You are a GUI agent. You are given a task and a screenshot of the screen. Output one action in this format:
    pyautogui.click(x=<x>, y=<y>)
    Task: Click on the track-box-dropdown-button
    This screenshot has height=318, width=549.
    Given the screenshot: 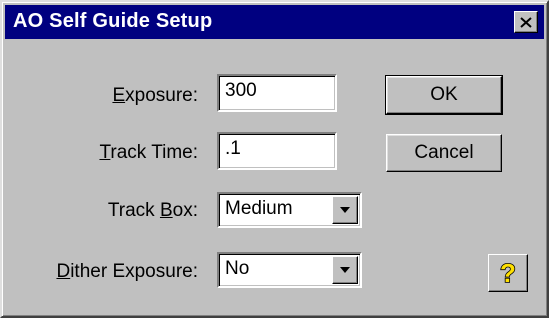 What is the action you would take?
    pyautogui.click(x=345, y=210)
    